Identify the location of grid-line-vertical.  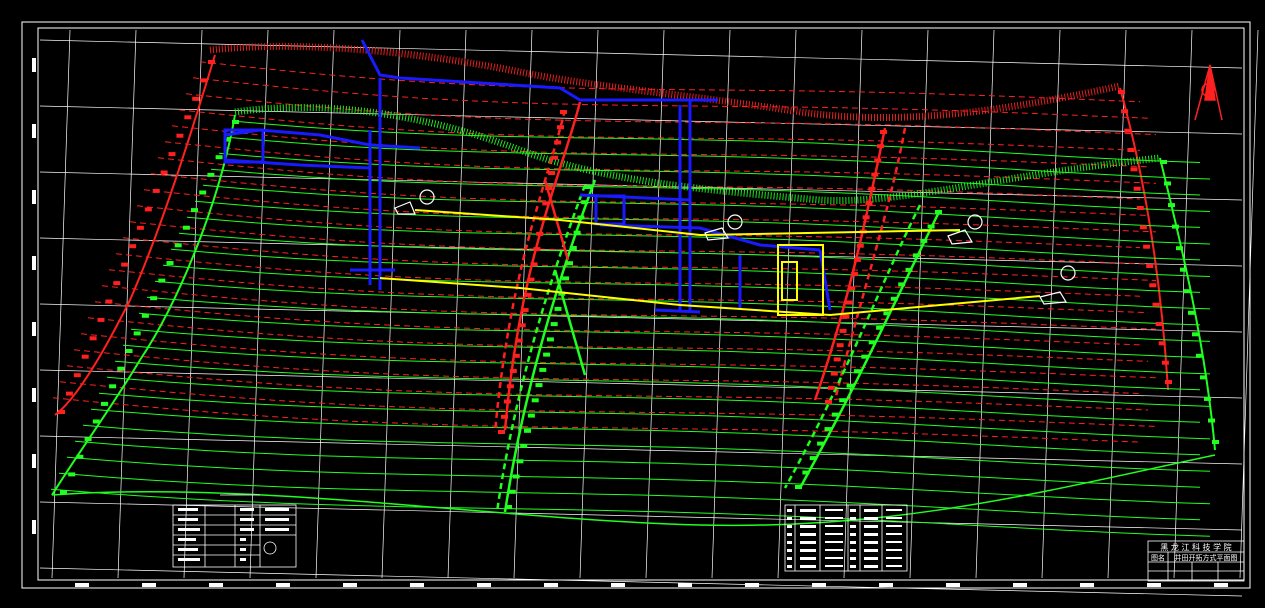
(1249, 304).